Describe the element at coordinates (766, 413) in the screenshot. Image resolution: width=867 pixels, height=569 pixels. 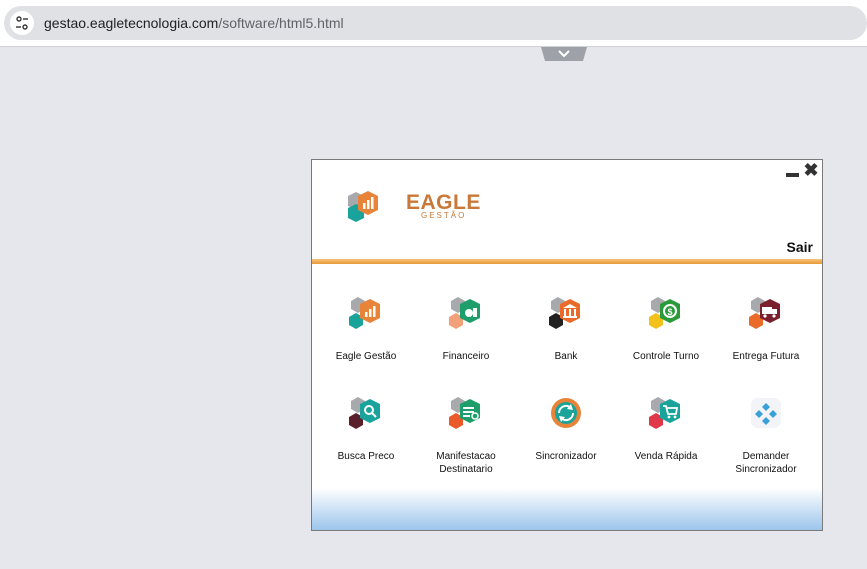
I see `demander-icon` at that location.